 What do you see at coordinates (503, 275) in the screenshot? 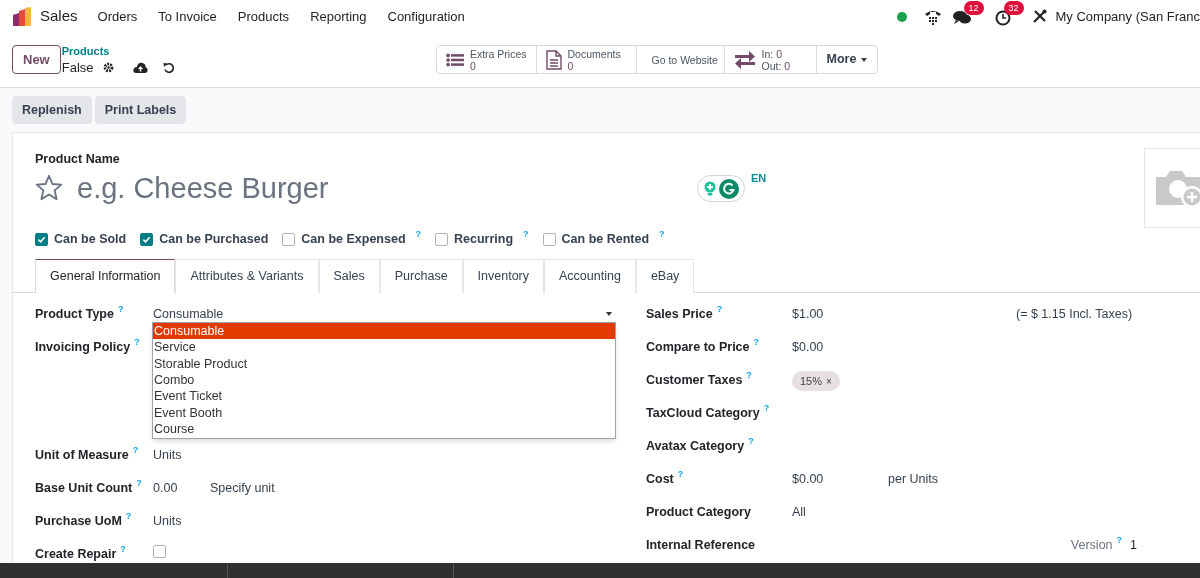
I see `form-tab: Inventory` at bounding box center [503, 275].